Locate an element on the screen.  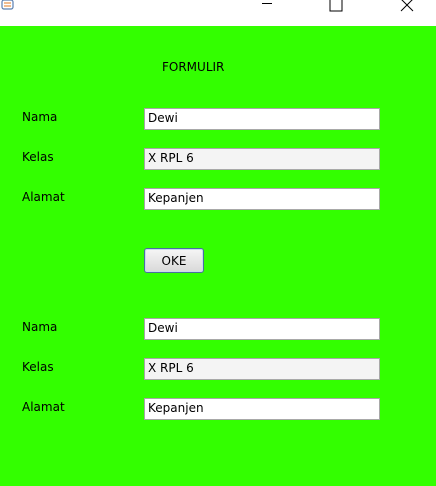
kelas-label: Kelas is located at coordinates (38, 157).